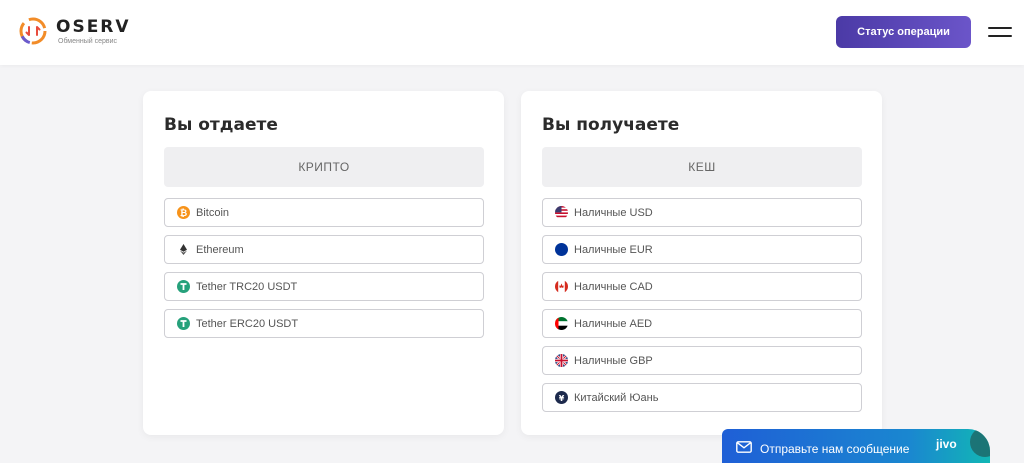  What do you see at coordinates (835, 449) in the screenshot?
I see `chat-label: Отправьте нам сообщение` at bounding box center [835, 449].